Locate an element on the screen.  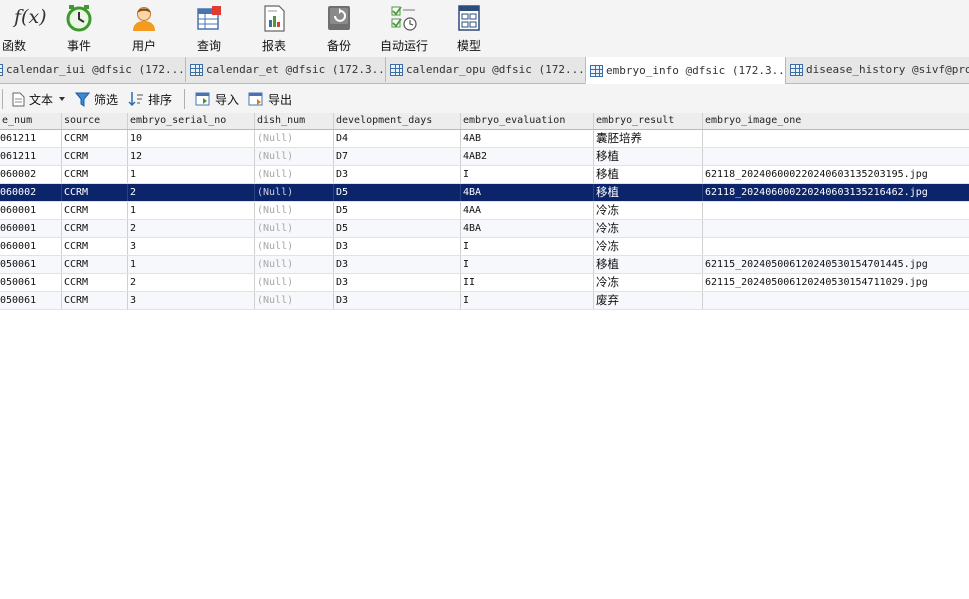
table-cell-embryo-serial-no: 3 is located at coordinates (191, 246).